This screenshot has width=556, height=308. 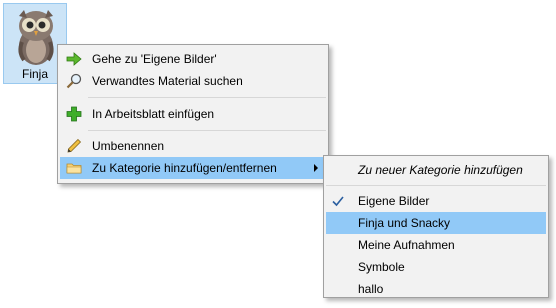 I want to click on submenu-arrow-icon, so click(x=316, y=168).